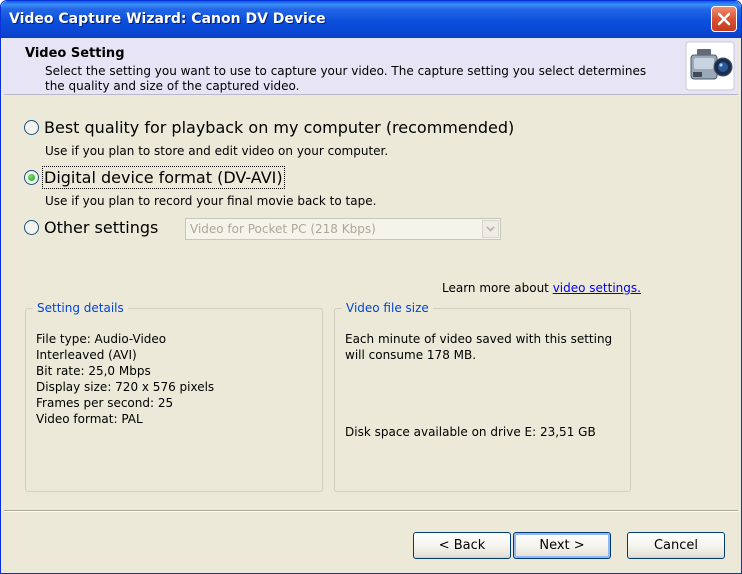 The height and width of the screenshot is (574, 742). I want to click on back-button: < Back, so click(462, 545).